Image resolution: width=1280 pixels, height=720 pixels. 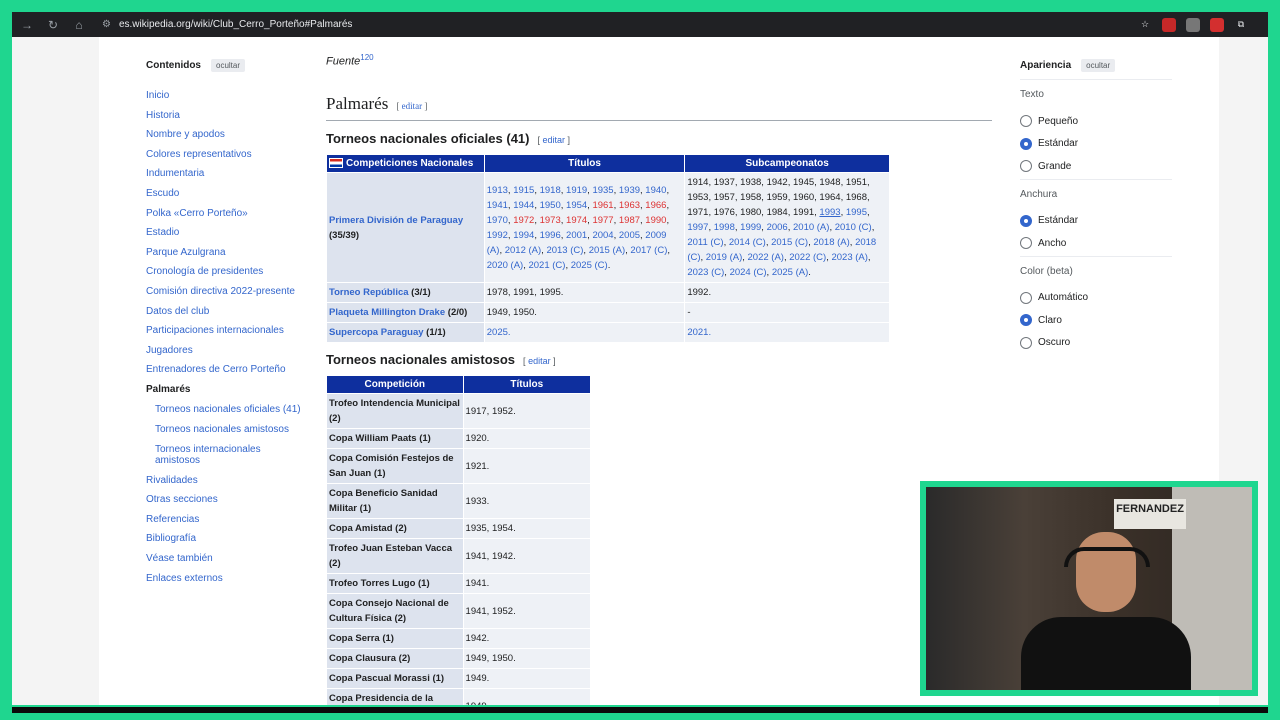 What do you see at coordinates (497, 190) in the screenshot?
I see `year-link: 1913` at bounding box center [497, 190].